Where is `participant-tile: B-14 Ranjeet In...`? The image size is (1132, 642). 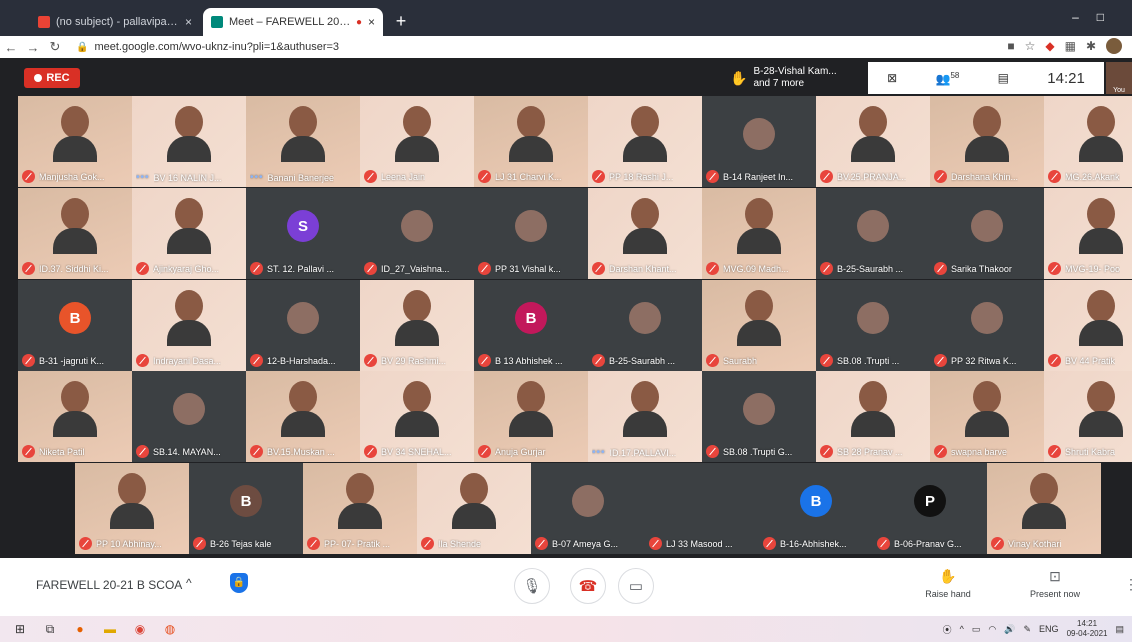 participant-tile: B-14 Ranjeet In... is located at coordinates (759, 141).